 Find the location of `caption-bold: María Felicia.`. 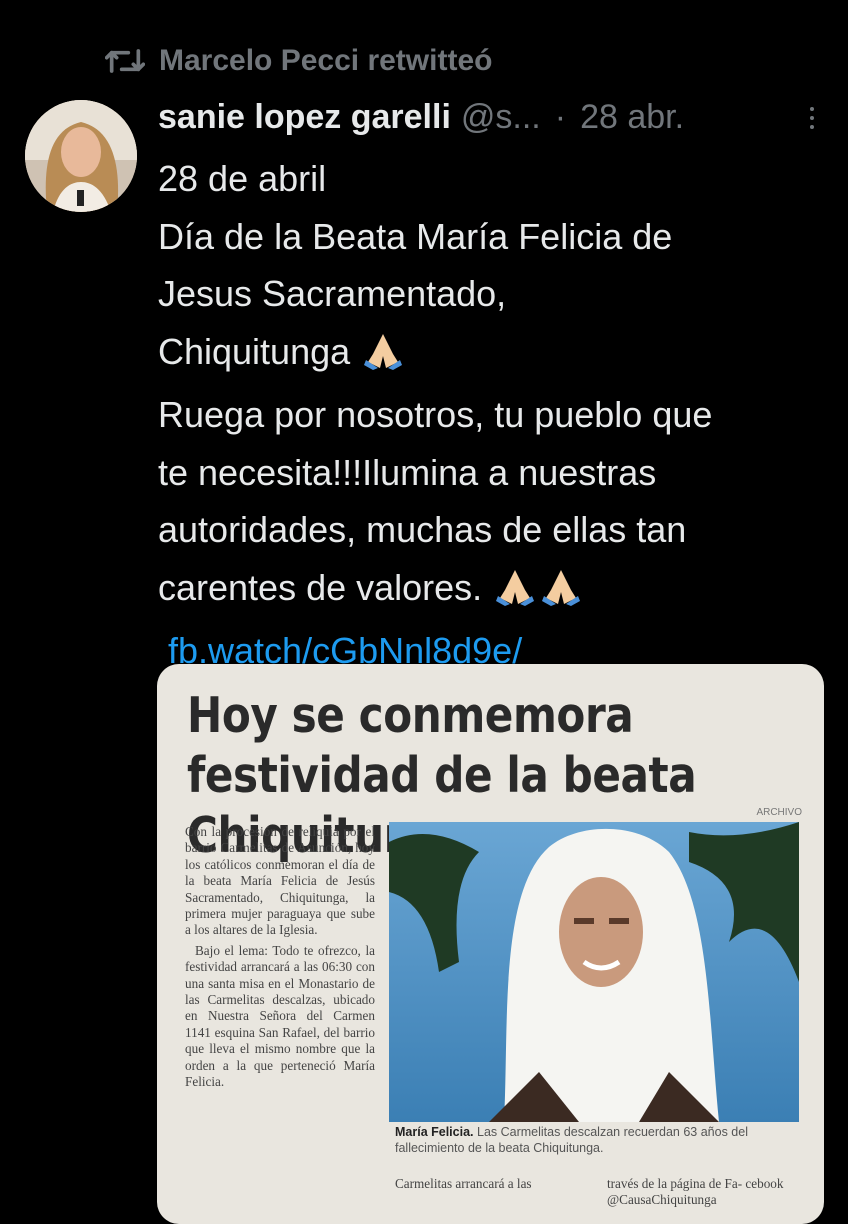

caption-bold: María Felicia. is located at coordinates (434, 1132).